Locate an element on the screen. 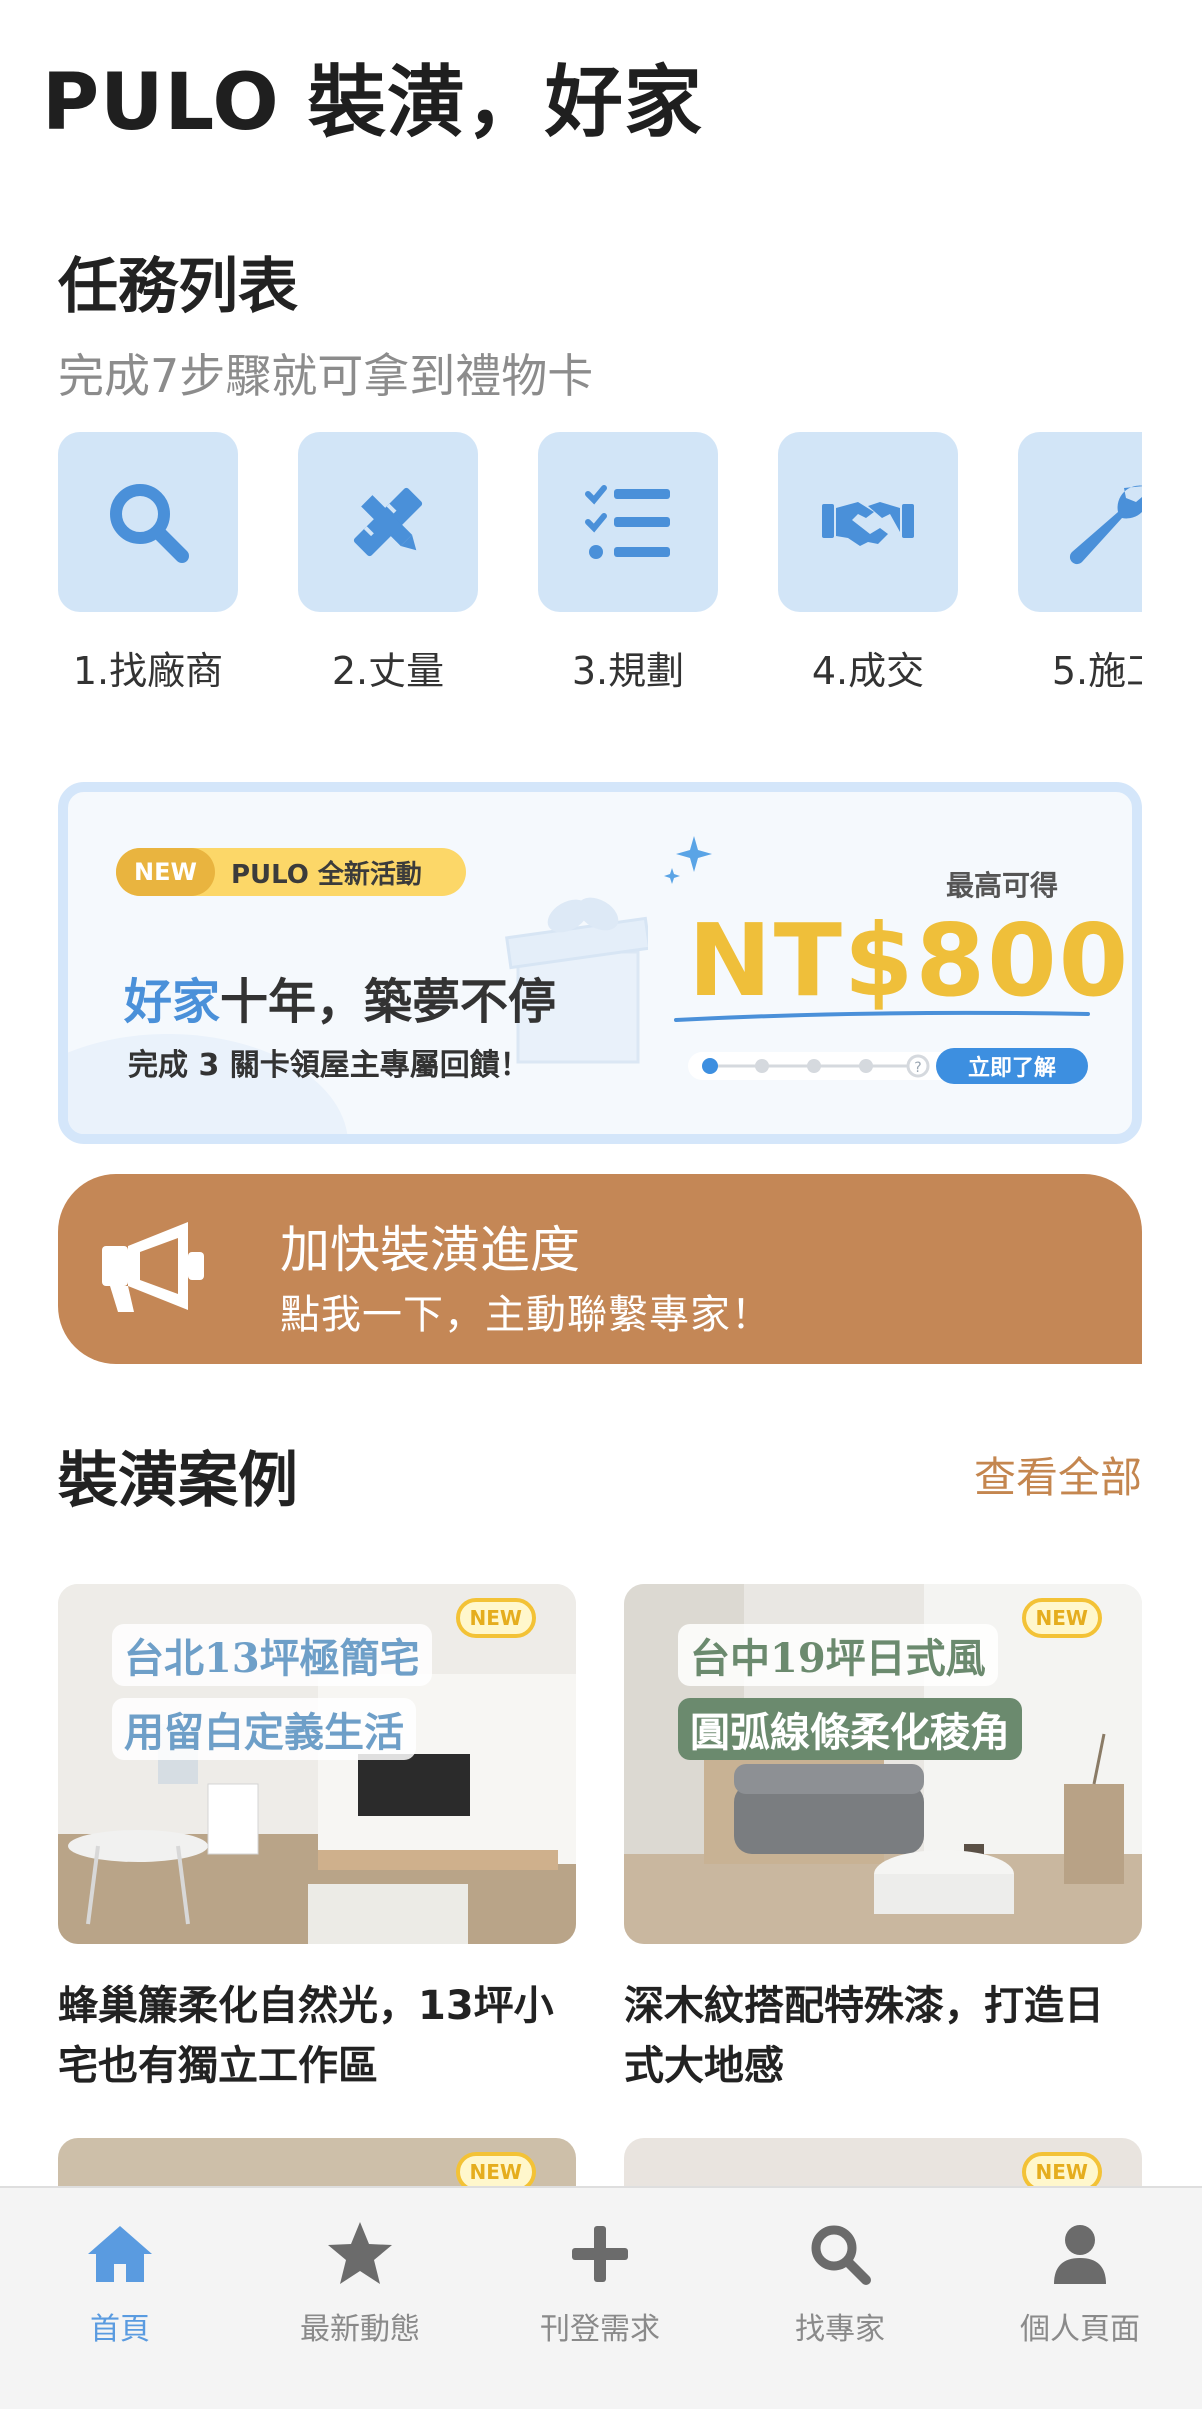 This screenshot has width=1202, height=2409. task-find-vendor: 1.找廠商 is located at coordinates (148, 563).